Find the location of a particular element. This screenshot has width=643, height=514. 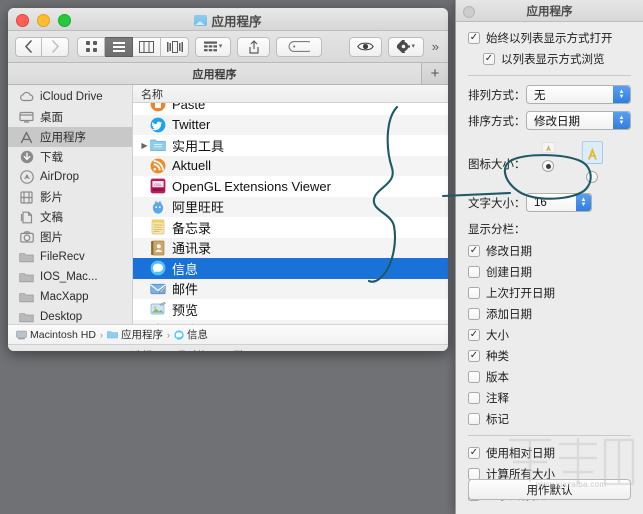

column-option-3: 添加日期 is located at coordinates (549, 314).